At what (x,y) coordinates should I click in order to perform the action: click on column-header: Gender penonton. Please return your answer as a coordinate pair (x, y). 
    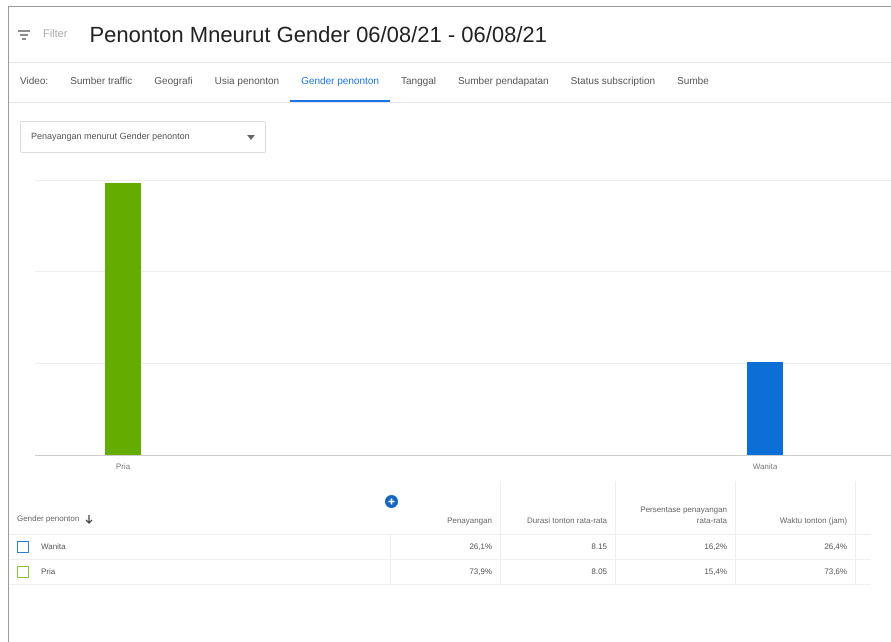
    Looking at the image, I should click on (48, 519).